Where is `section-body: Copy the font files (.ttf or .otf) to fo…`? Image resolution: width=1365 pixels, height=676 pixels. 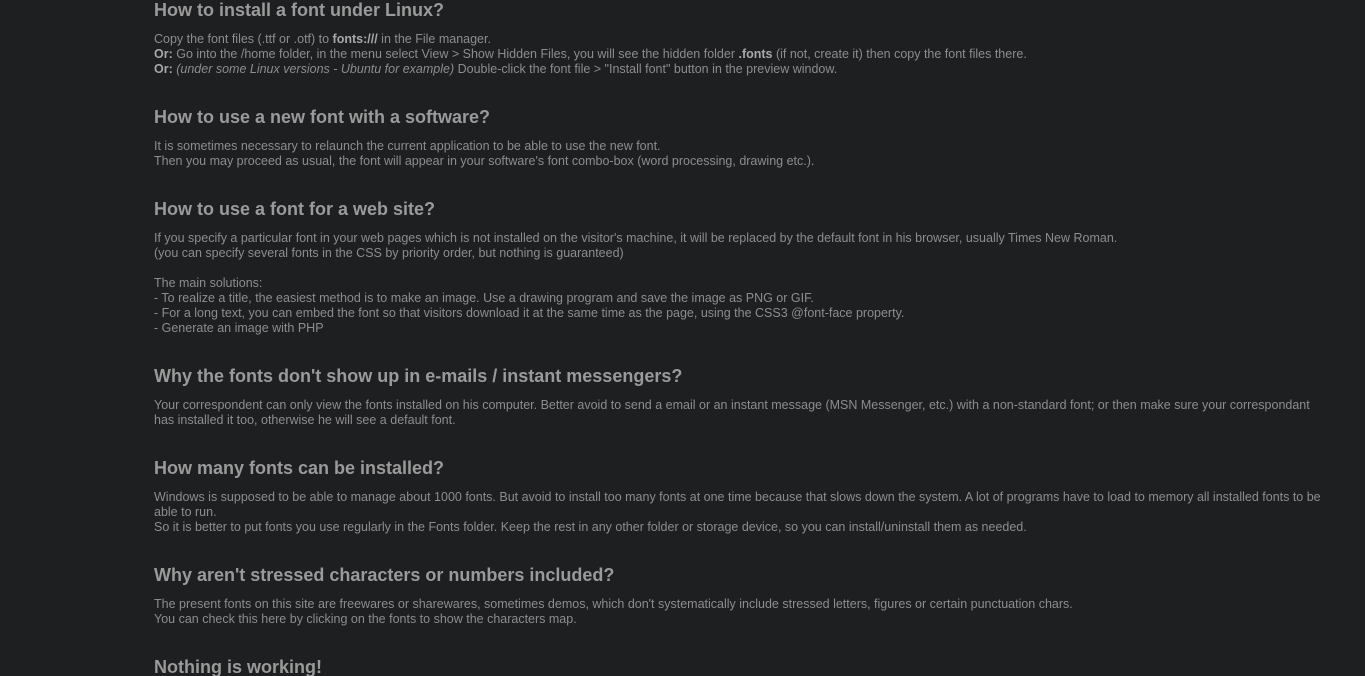 section-body: Copy the font files (.ttf or .otf) to fo… is located at coordinates (741, 54).